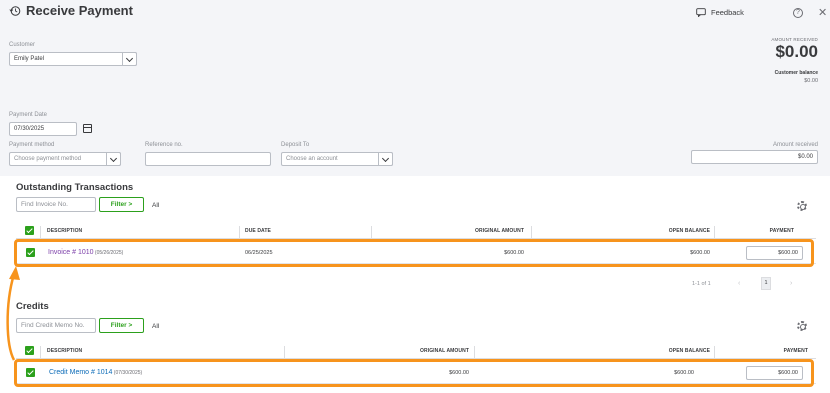 The image size is (830, 393). I want to click on annotation-arrow-icon, so click(13, 313).